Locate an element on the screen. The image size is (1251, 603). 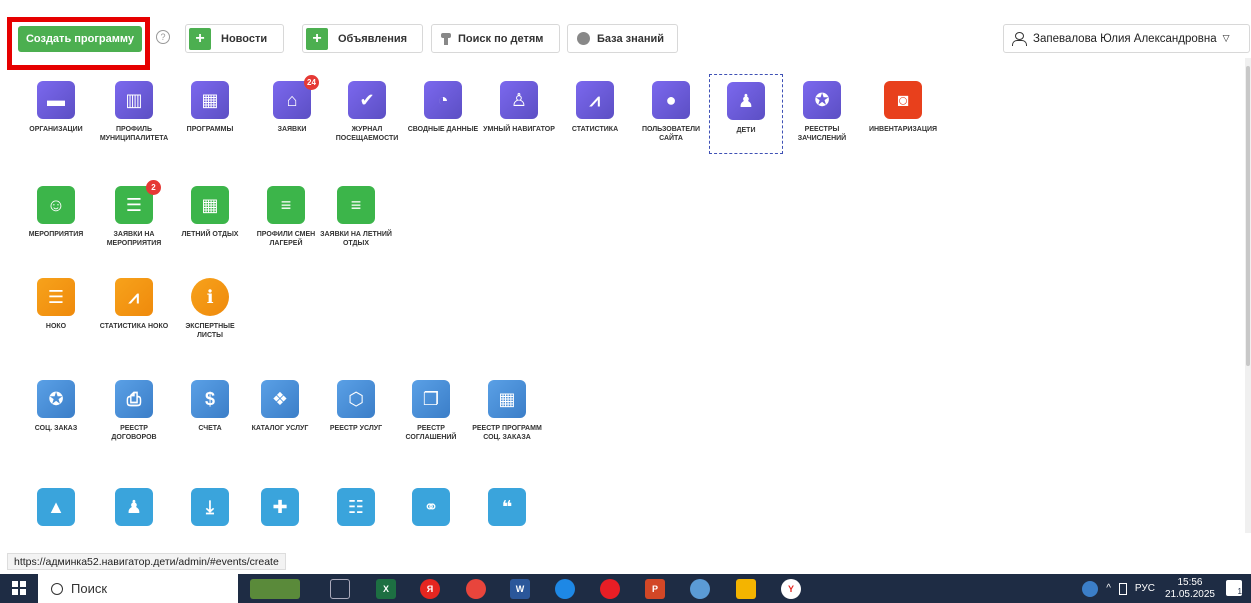
download-icon: ⤓ is located at coordinates (210, 507).